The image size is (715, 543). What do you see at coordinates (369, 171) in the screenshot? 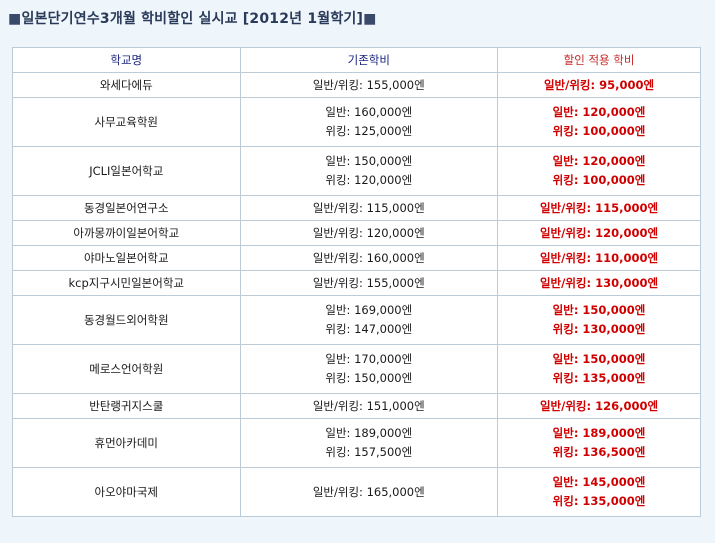
I see `base-tuition-cell: 일반: 150,000엔위킹: 120,000엔` at bounding box center [369, 171].